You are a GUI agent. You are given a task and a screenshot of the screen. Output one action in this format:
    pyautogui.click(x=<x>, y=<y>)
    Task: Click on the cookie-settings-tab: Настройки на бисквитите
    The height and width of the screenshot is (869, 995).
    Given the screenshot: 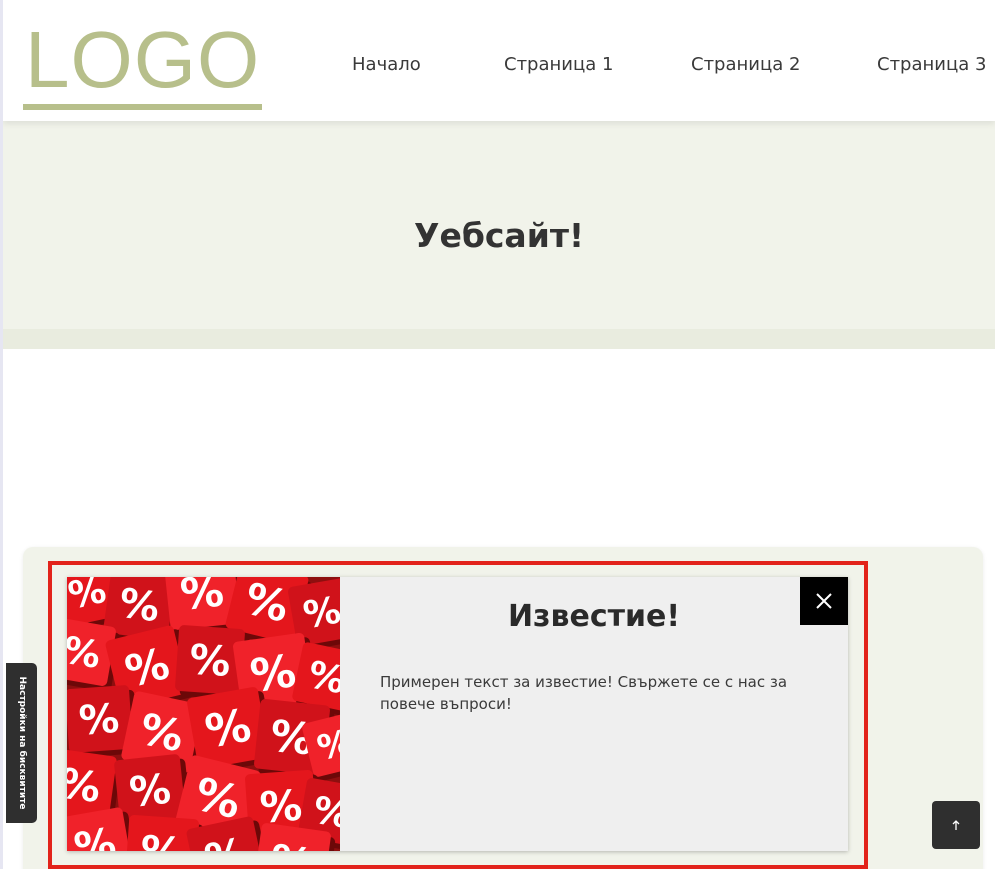 What is the action you would take?
    pyautogui.click(x=21, y=743)
    